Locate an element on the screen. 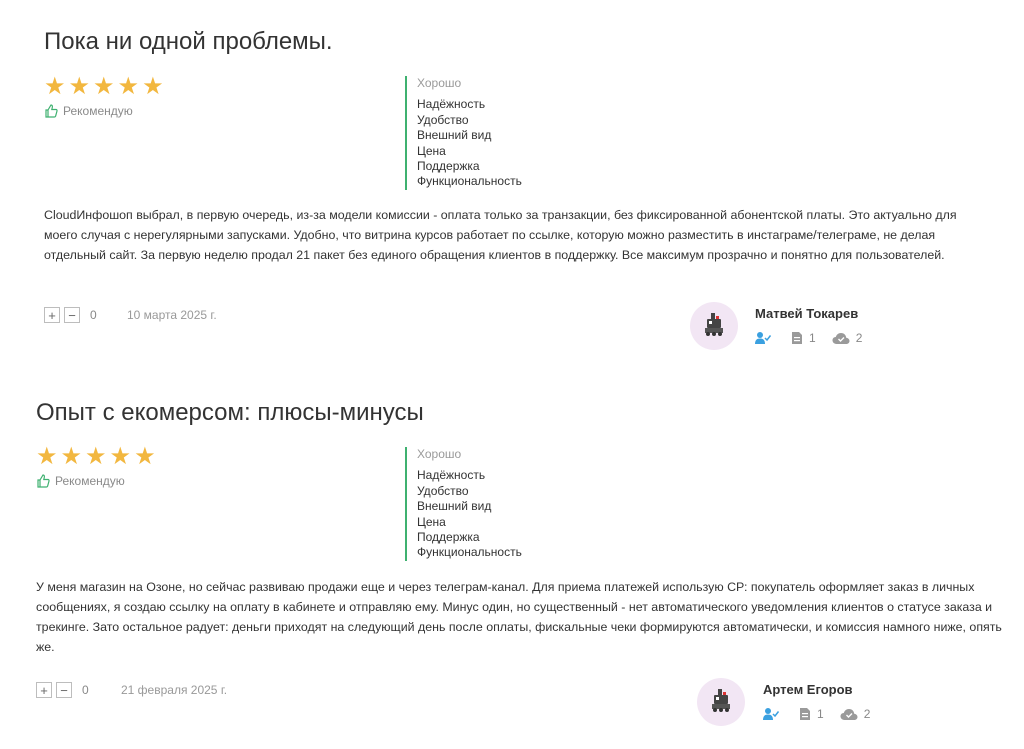 The image size is (1024, 749). review-date: 10 марта 2025 г. is located at coordinates (172, 315).